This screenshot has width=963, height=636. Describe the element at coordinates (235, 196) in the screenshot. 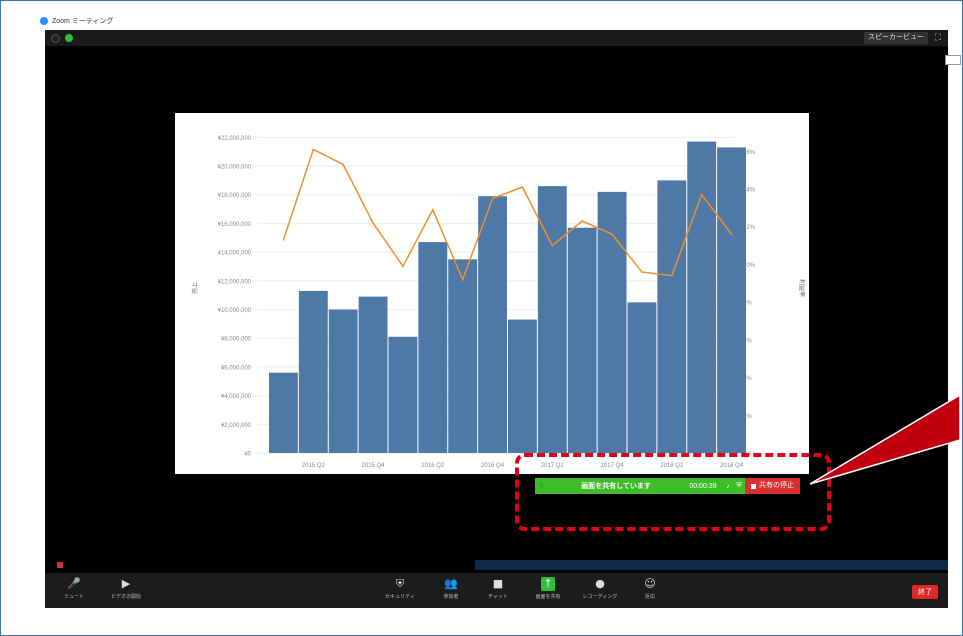

I see `y-tick-label: ¥18,000,000` at that location.